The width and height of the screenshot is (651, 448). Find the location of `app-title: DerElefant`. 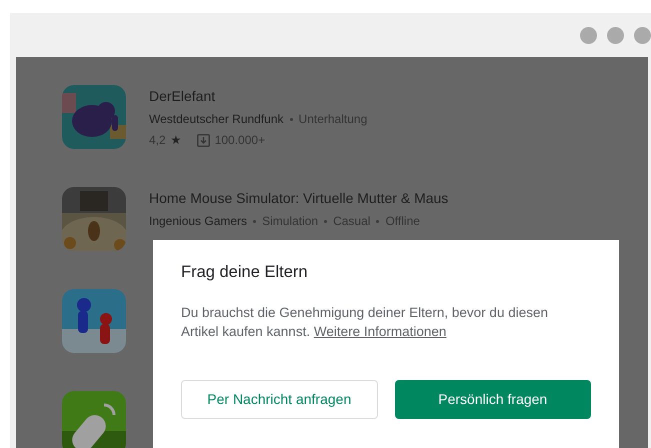

app-title: DerElefant is located at coordinates (258, 96).